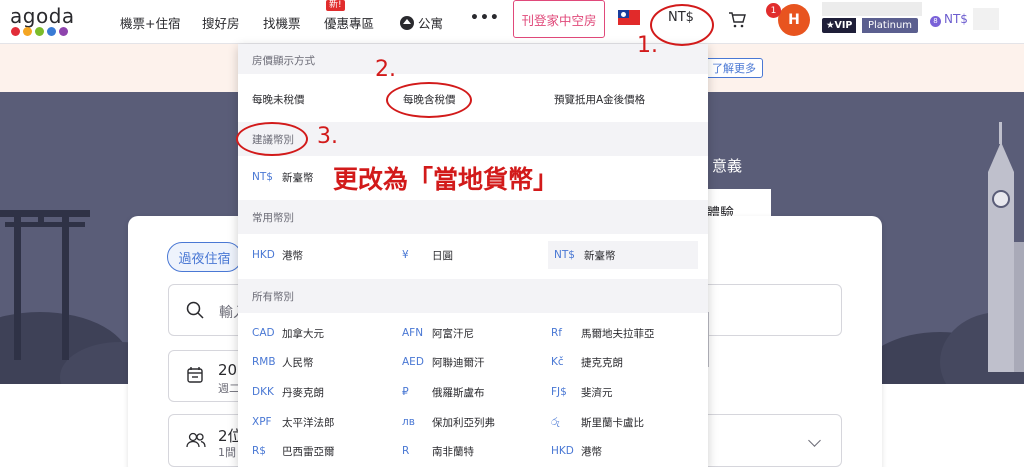  What do you see at coordinates (473, 217) in the screenshot?
I see `common-header` at bounding box center [473, 217].